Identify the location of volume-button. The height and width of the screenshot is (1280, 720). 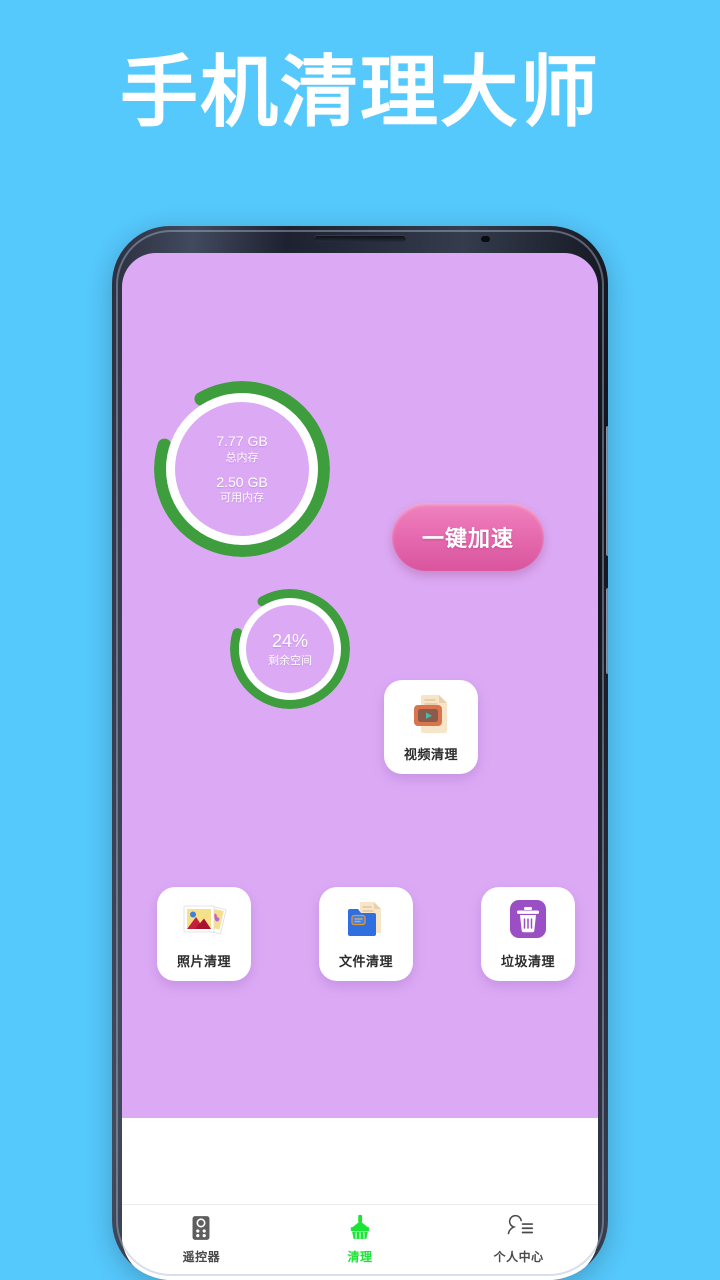
(607, 491).